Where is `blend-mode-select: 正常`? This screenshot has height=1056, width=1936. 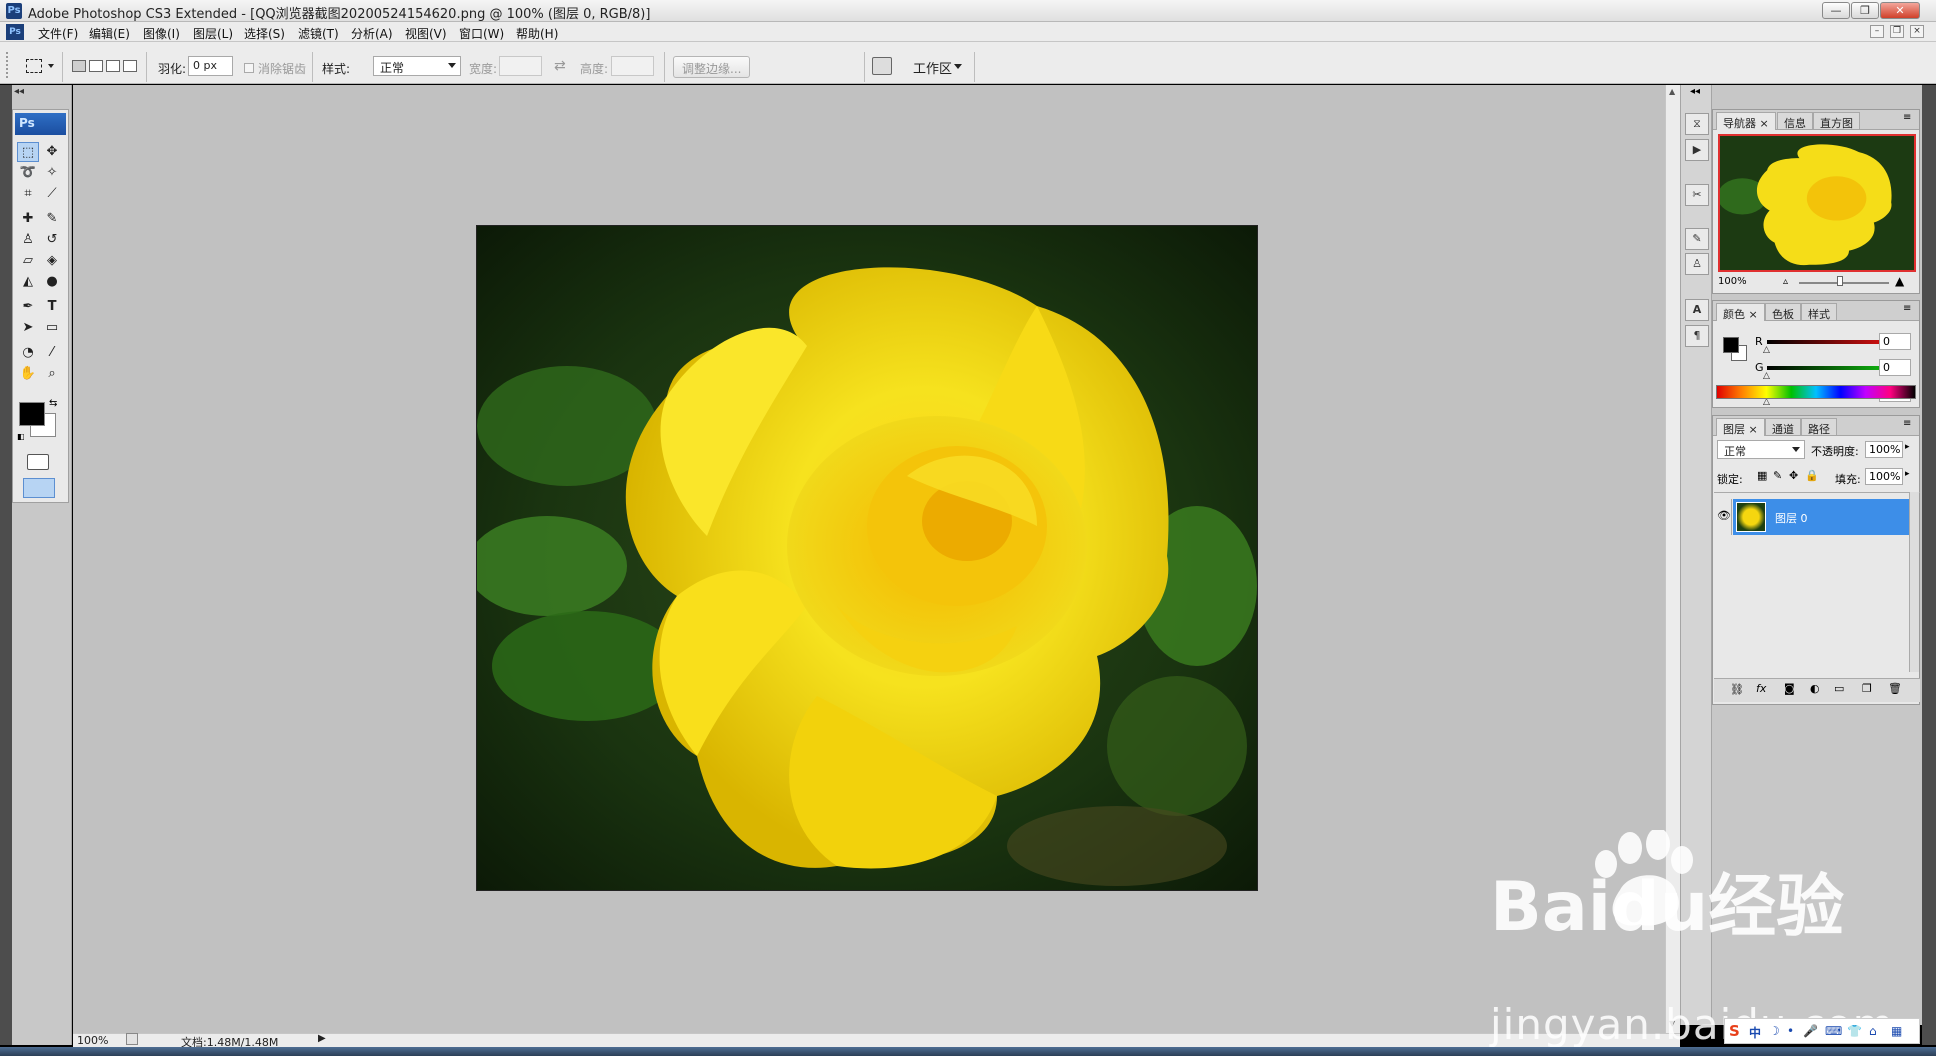
blend-mode-select: 正常 is located at coordinates (1761, 449).